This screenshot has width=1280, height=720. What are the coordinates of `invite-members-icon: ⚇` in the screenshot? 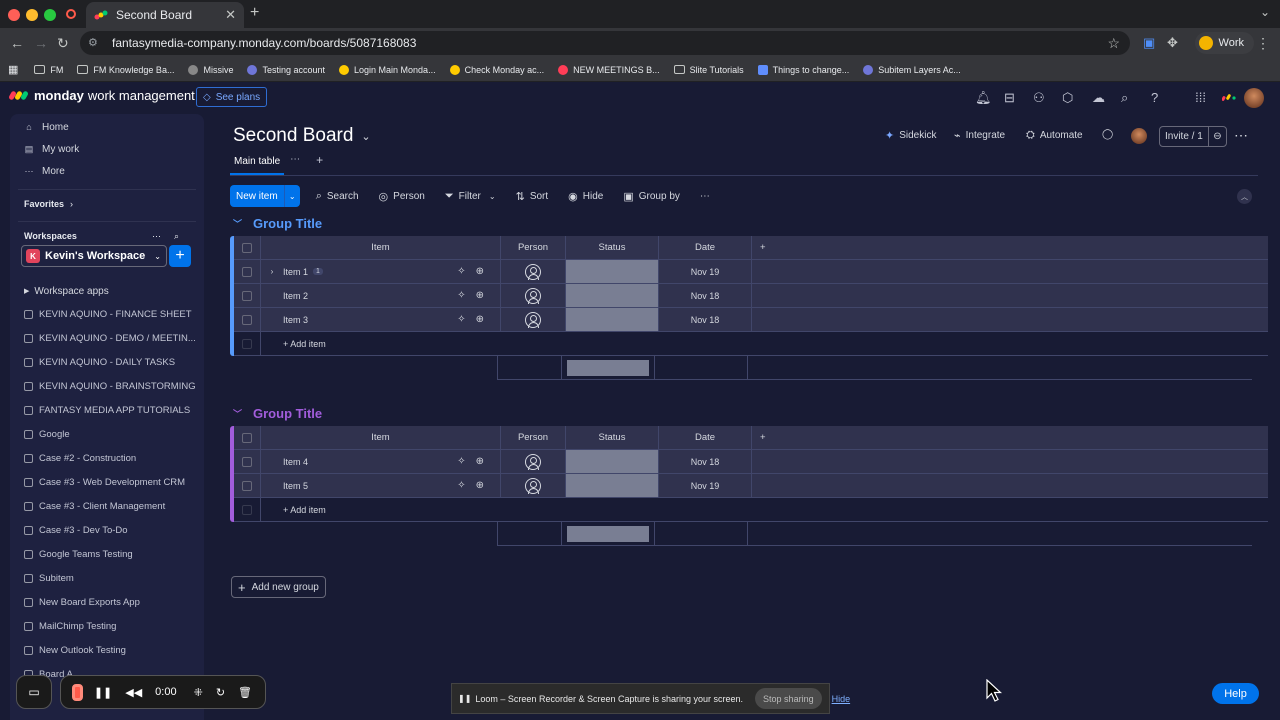 It's located at (1039, 98).